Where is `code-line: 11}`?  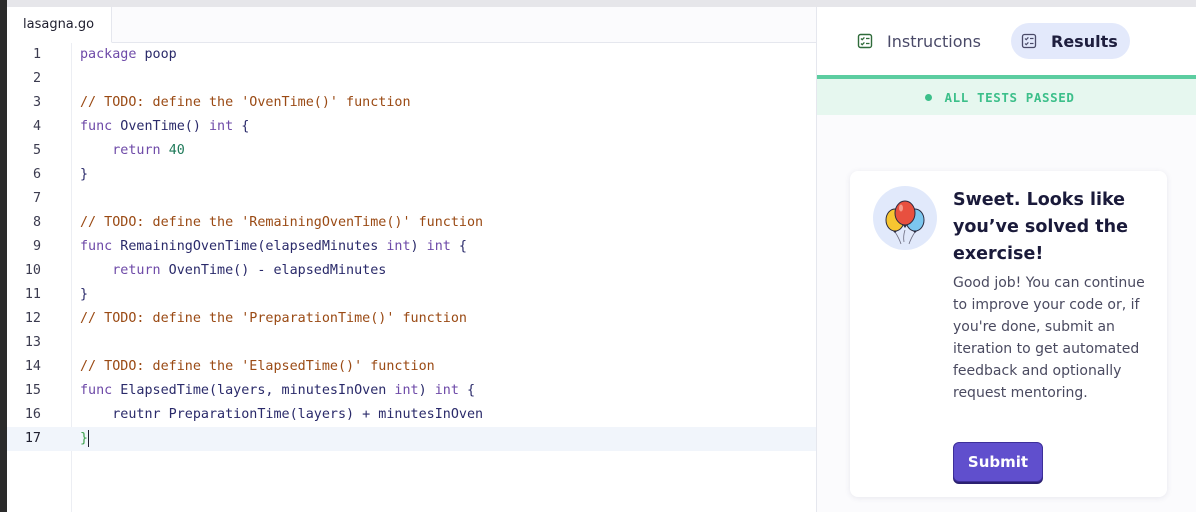
code-line: 11} is located at coordinates (411, 295).